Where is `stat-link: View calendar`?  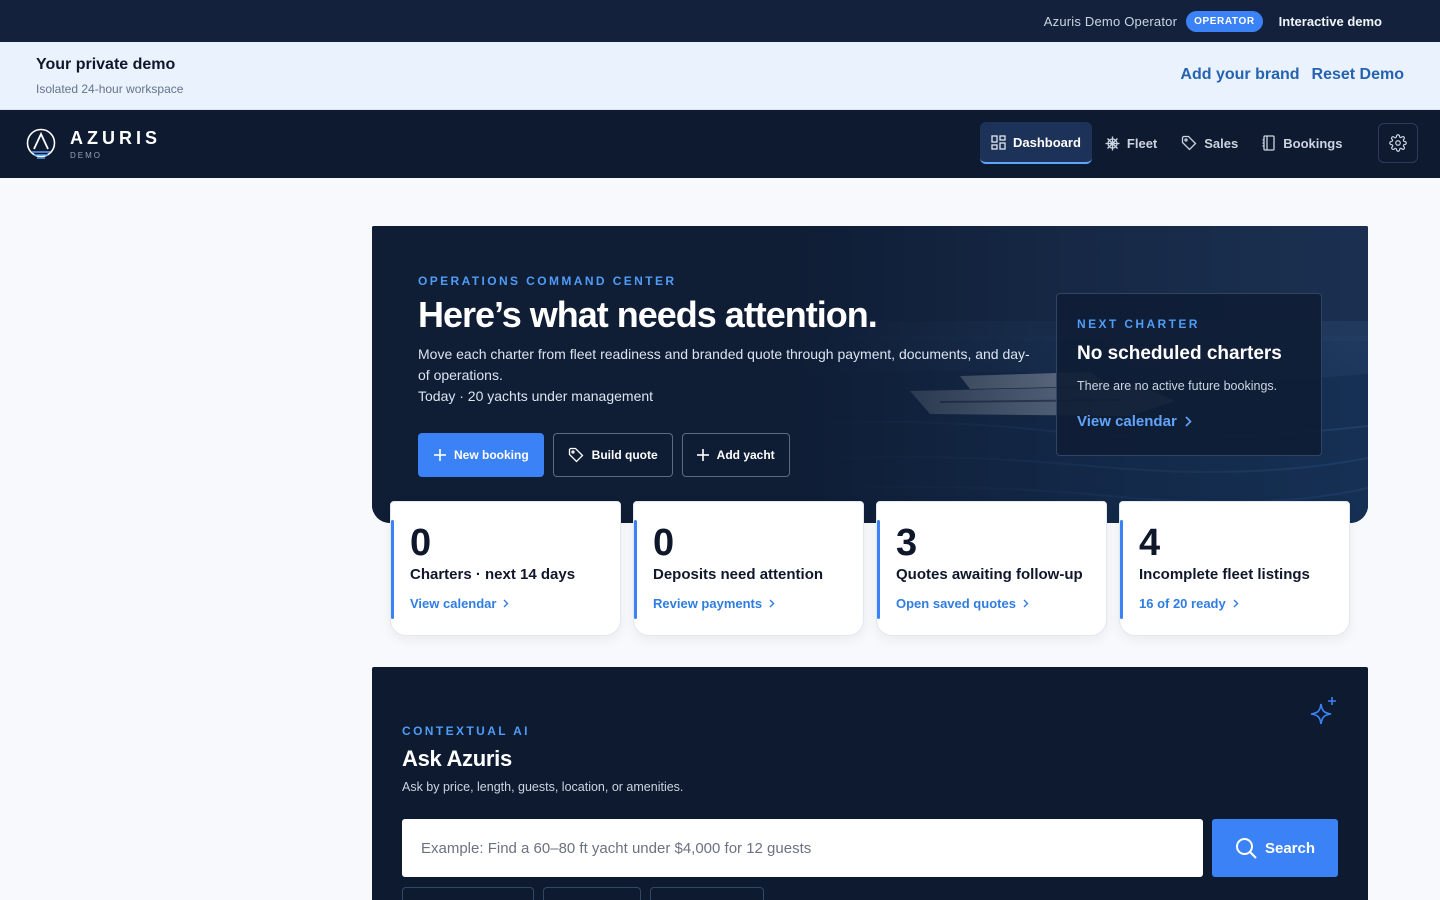 stat-link: View calendar is located at coordinates (459, 603).